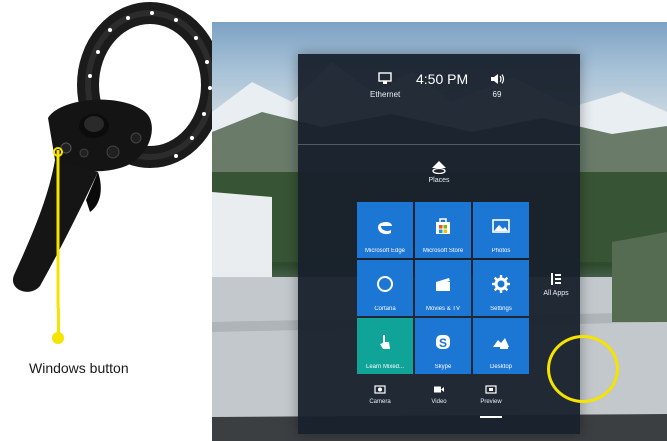  I want to click on preview-button: Preview, so click(491, 394).